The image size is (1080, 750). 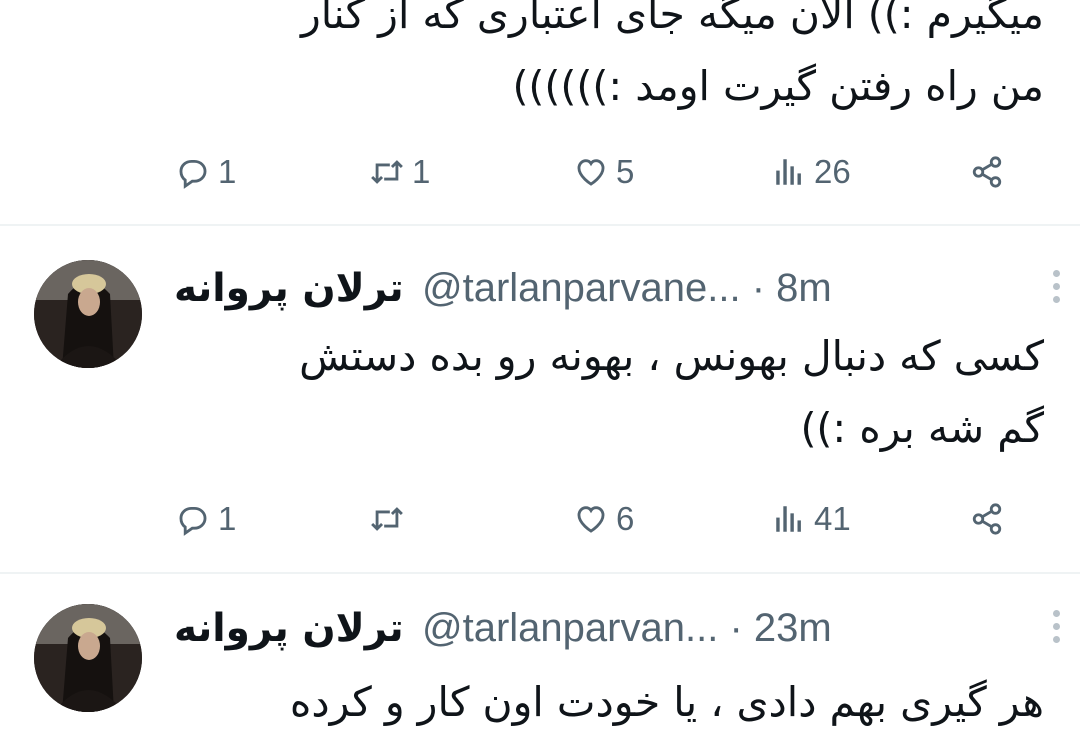 I want to click on tweet-header: ترلان پروانه @tarlanparvan... · 23m, so click(x=612, y=634).